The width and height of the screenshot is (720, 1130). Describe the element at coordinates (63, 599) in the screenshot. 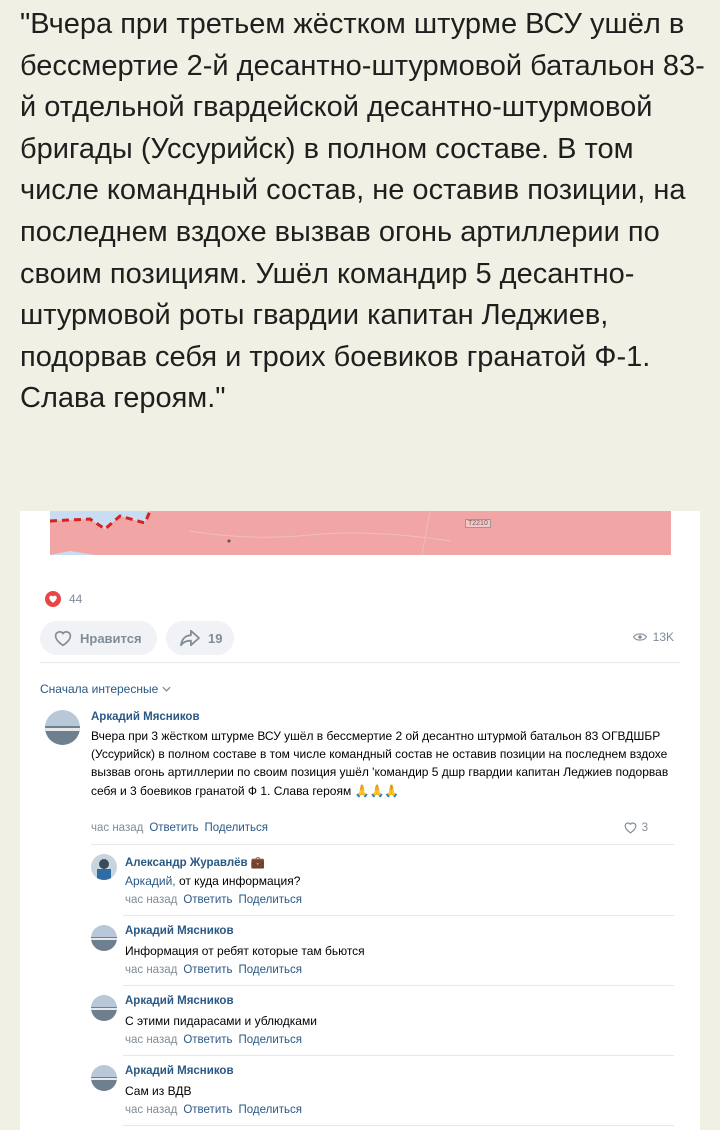

I see `reactions-summary: 44` at that location.